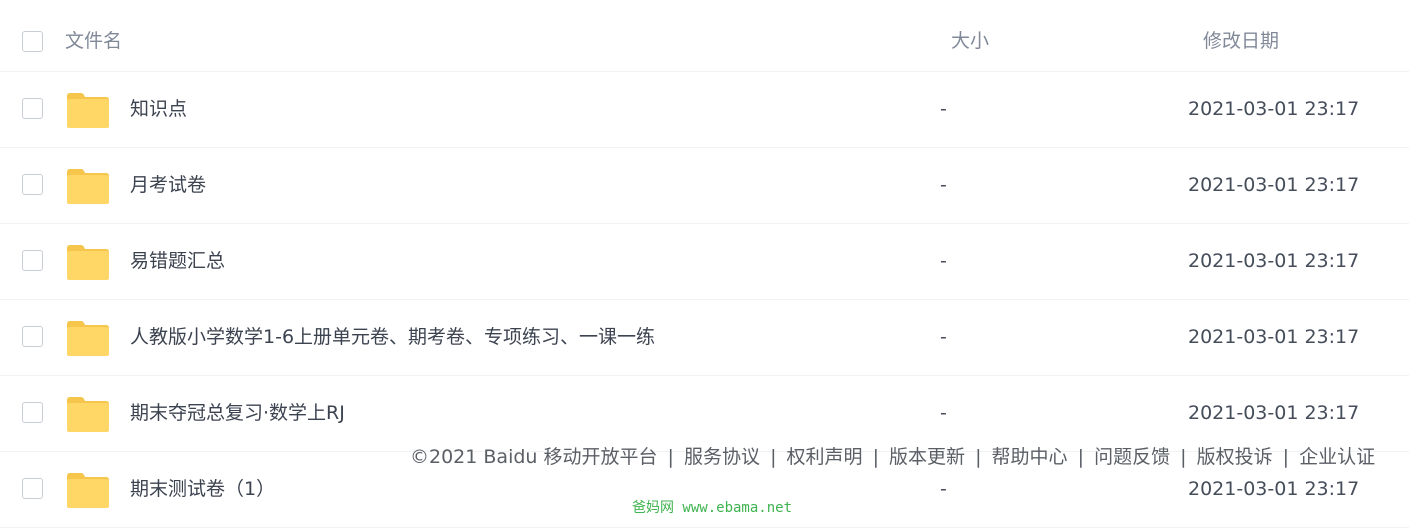 The image size is (1409, 528). Describe the element at coordinates (202, 489) in the screenshot. I see `file-name: 期末测试卷（1）` at that location.